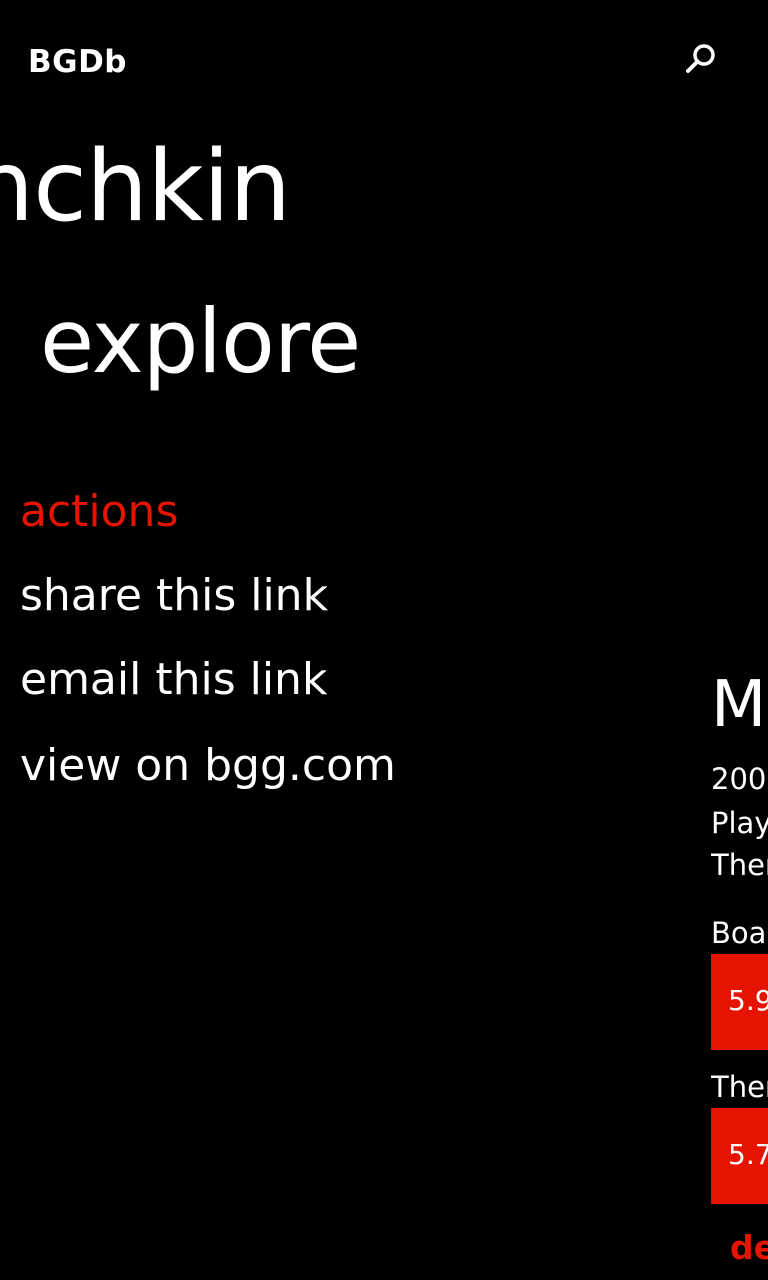 This screenshot has height=1280, width=768. Describe the element at coordinates (739, 779) in the screenshot. I see `next-pane-year: 2001` at that location.